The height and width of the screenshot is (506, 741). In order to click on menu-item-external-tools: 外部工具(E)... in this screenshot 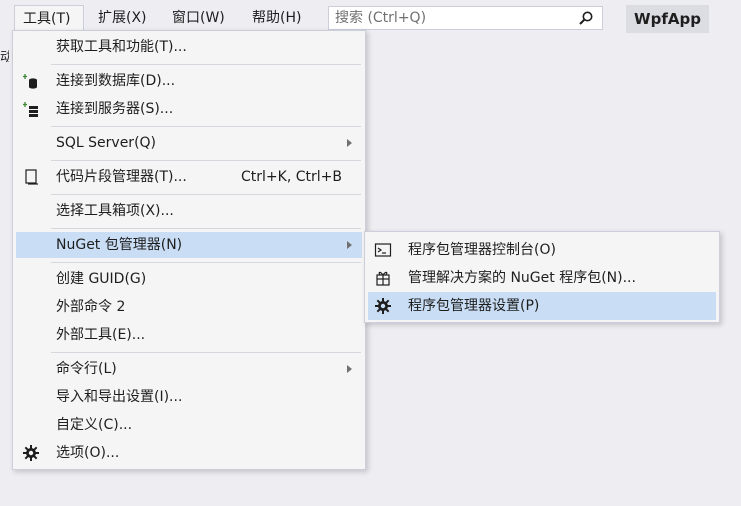, I will do `click(189, 335)`.